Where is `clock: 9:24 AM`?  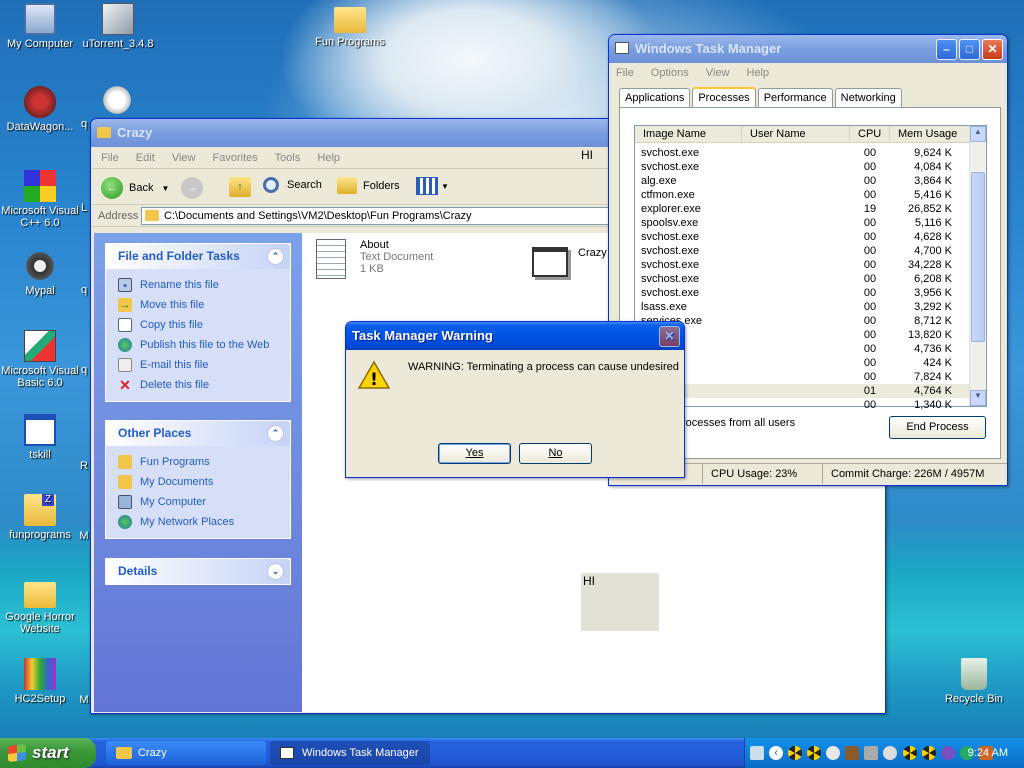
clock: 9:24 AM is located at coordinates (988, 753).